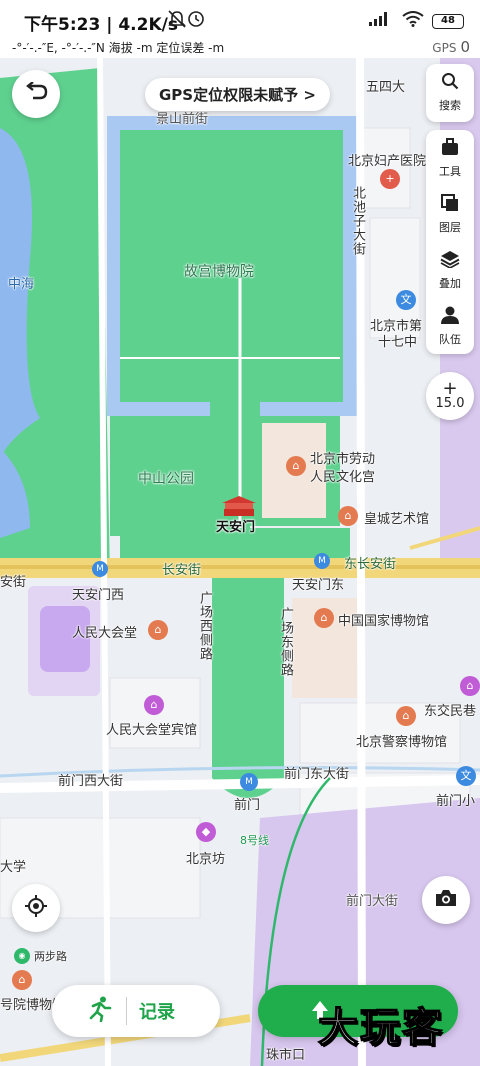 This screenshot has width=480, height=1066. I want to click on map-label: 珠市口, so click(286, 1055).